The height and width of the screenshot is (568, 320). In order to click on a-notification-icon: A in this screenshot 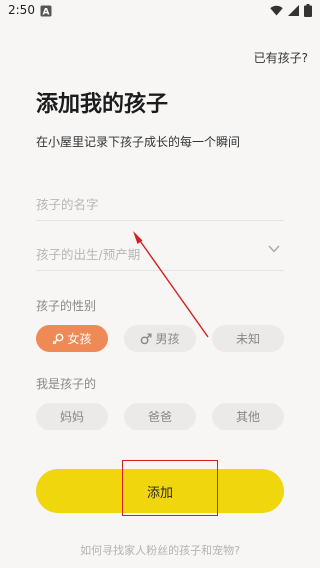, I will do `click(46, 11)`.